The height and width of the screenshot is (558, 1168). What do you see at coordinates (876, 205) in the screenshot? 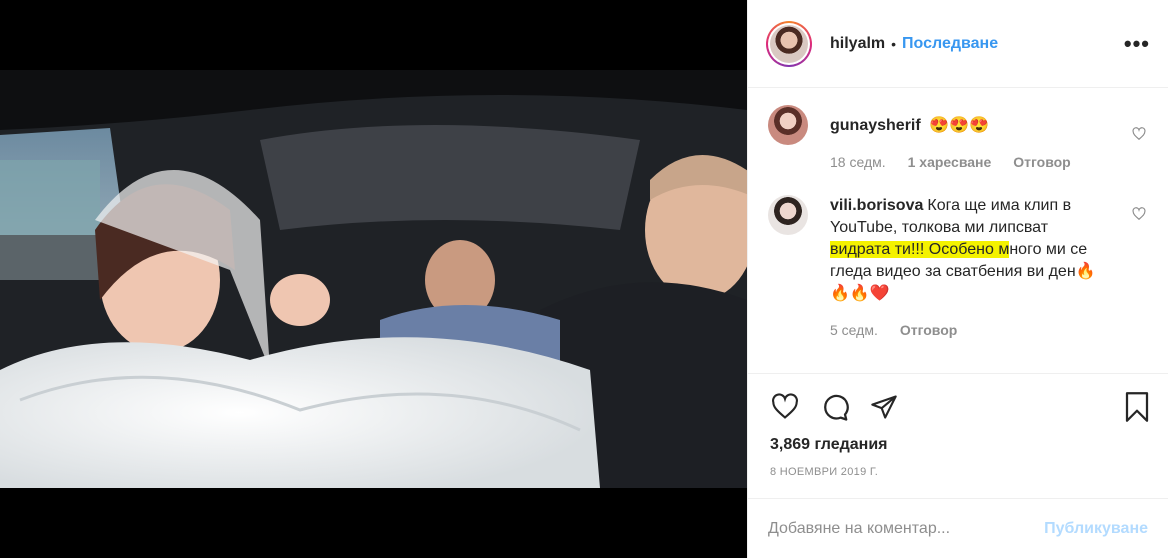
I see `commenter-username: vili.borisova` at bounding box center [876, 205].